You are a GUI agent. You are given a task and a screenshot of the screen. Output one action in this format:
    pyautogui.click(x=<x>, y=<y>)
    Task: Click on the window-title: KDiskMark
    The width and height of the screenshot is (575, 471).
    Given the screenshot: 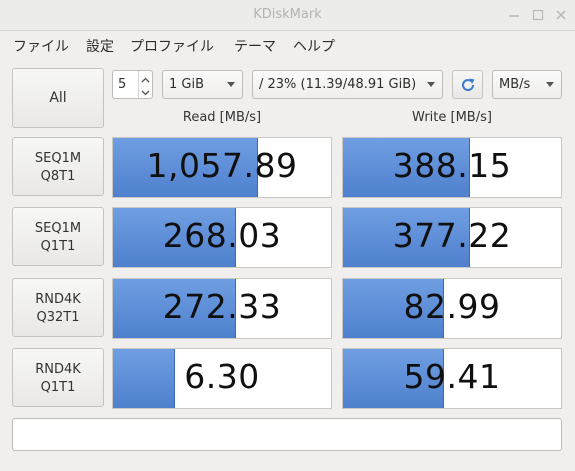 What is the action you would take?
    pyautogui.click(x=287, y=14)
    